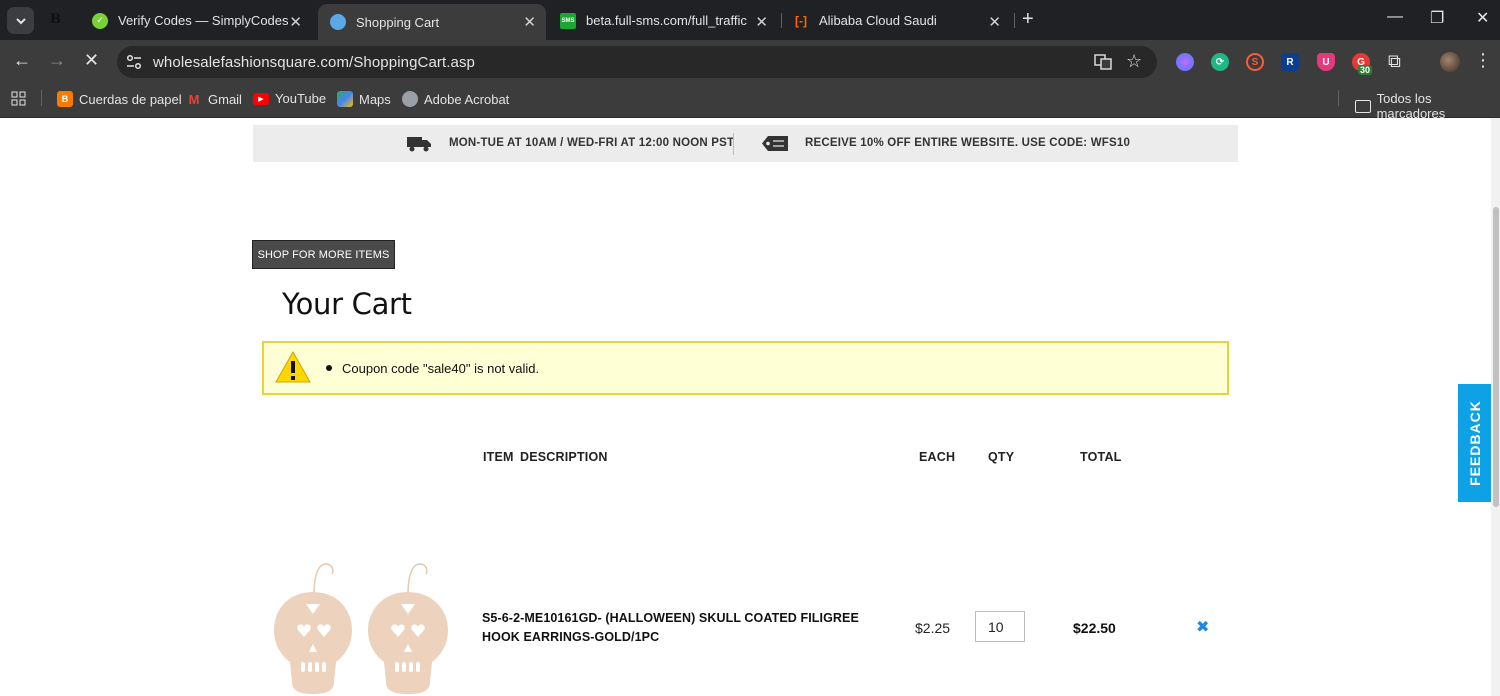  I want to click on price-tag-icon, so click(775, 143).